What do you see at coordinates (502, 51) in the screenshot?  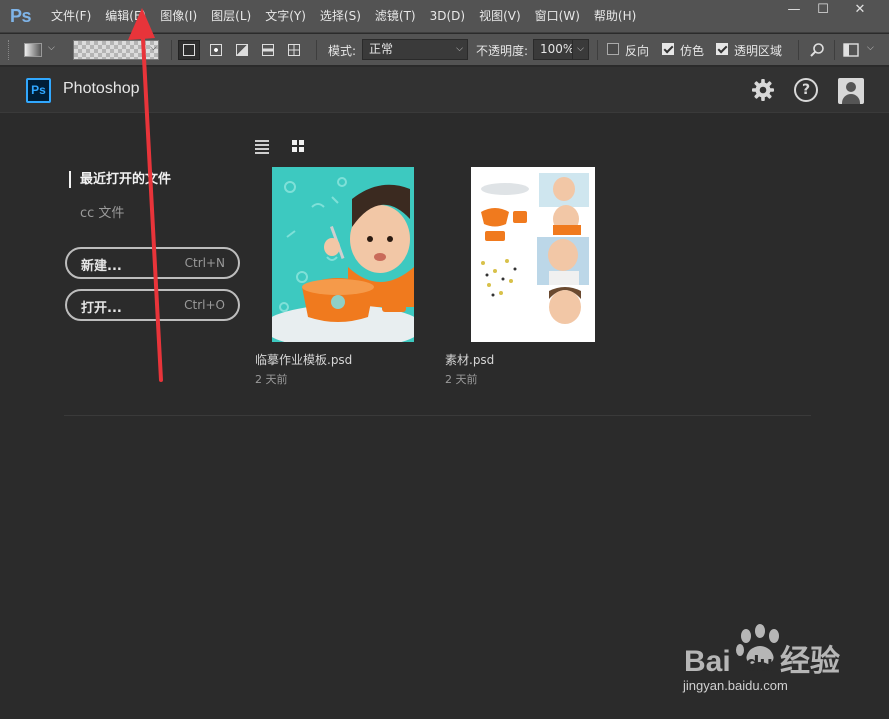 I see `opacity-label: 不透明度:` at bounding box center [502, 51].